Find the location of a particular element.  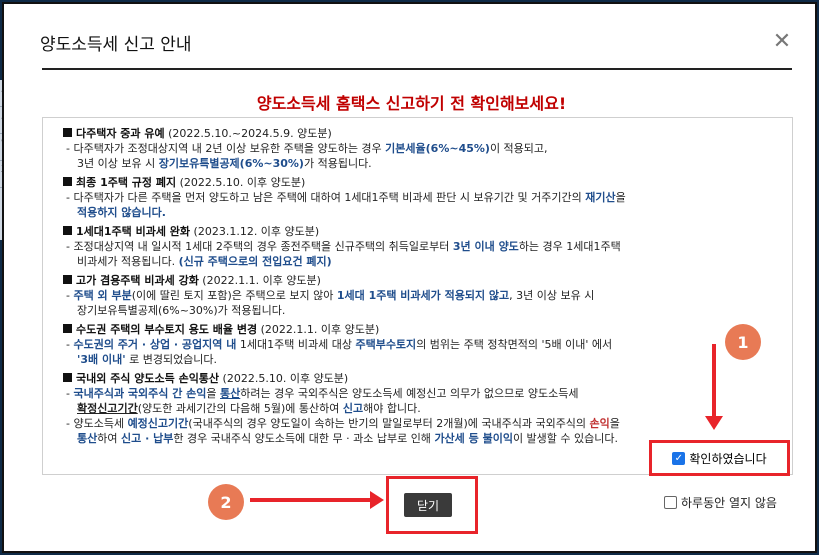

text-segment: 로 변경되었습니다. is located at coordinates (171, 359).